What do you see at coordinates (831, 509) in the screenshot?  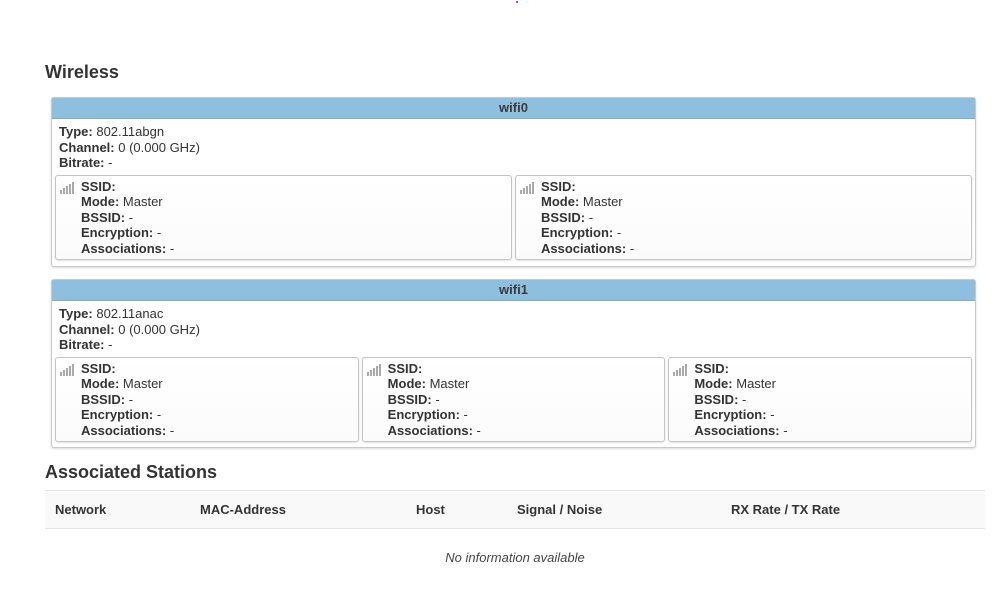 I see `column-header-rx-tx-rate: RX Rate / TX Rate` at bounding box center [831, 509].